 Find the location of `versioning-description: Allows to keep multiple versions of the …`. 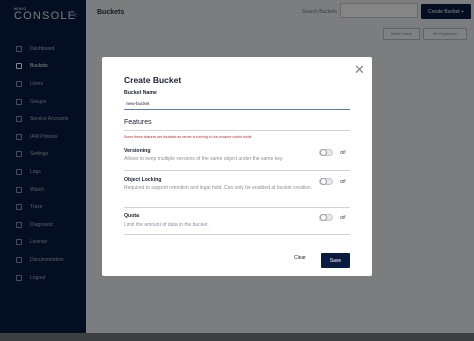

versioning-description: Allows to keep multiple versions of the … is located at coordinates (204, 159).